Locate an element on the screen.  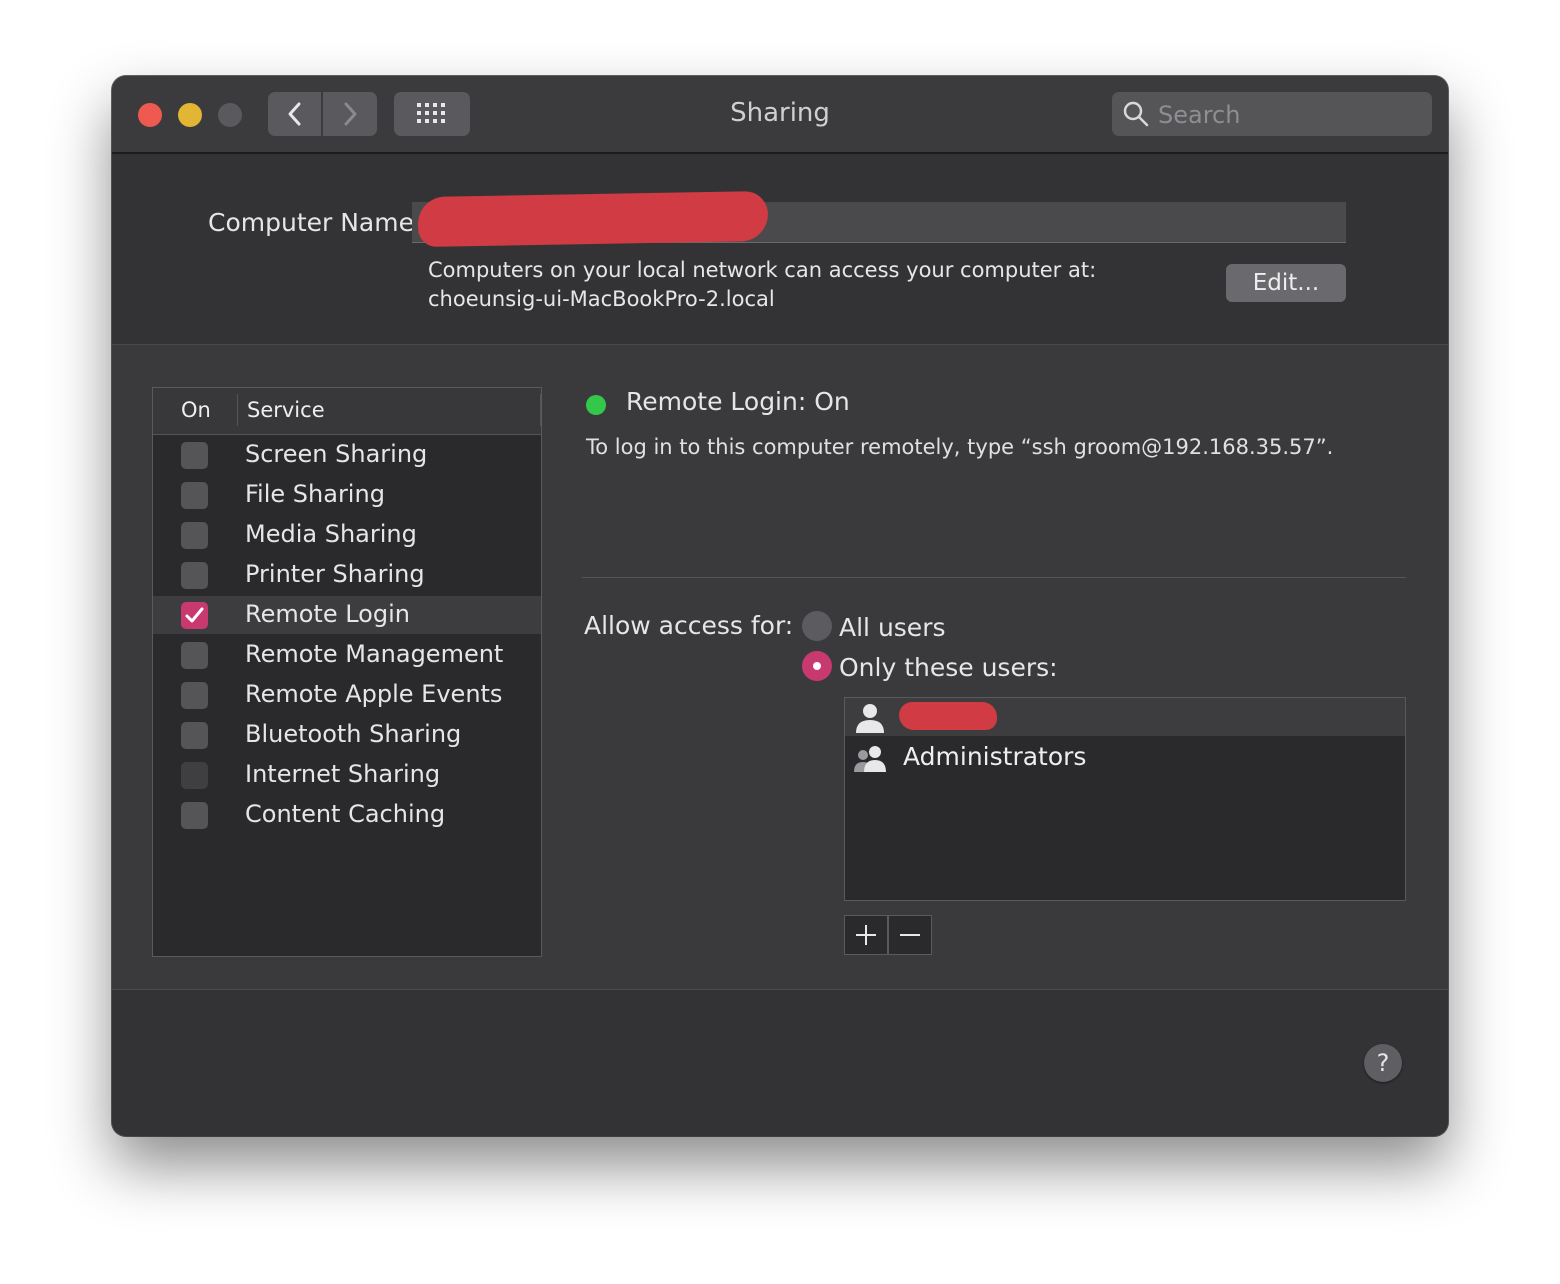
search-field is located at coordinates (1272, 114).